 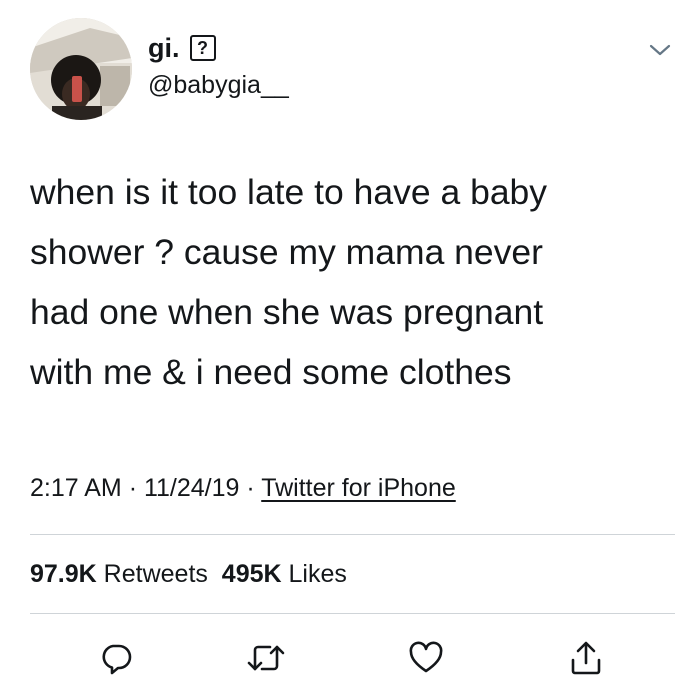 I want to click on share-button, so click(x=586, y=658).